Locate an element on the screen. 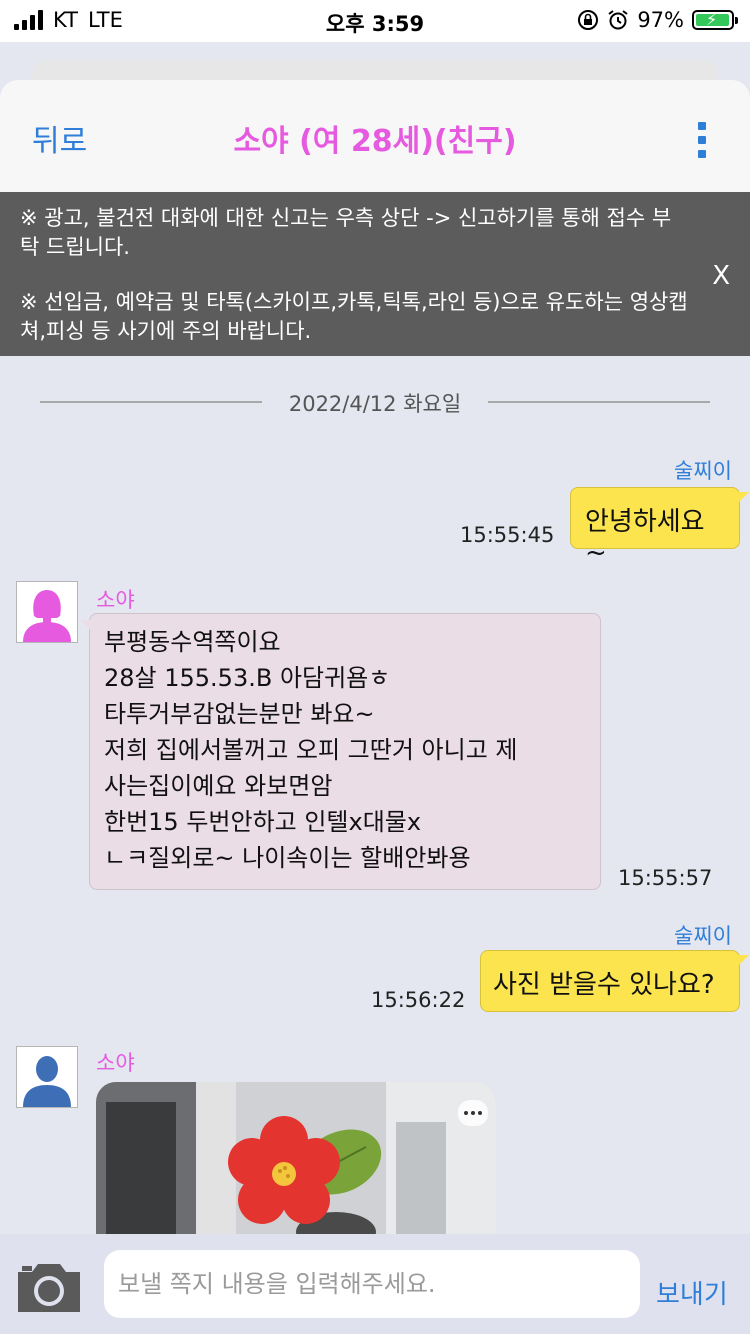 The height and width of the screenshot is (1334, 750). my-message-bubble: 사진 받을수 있나요? is located at coordinates (614, 981).